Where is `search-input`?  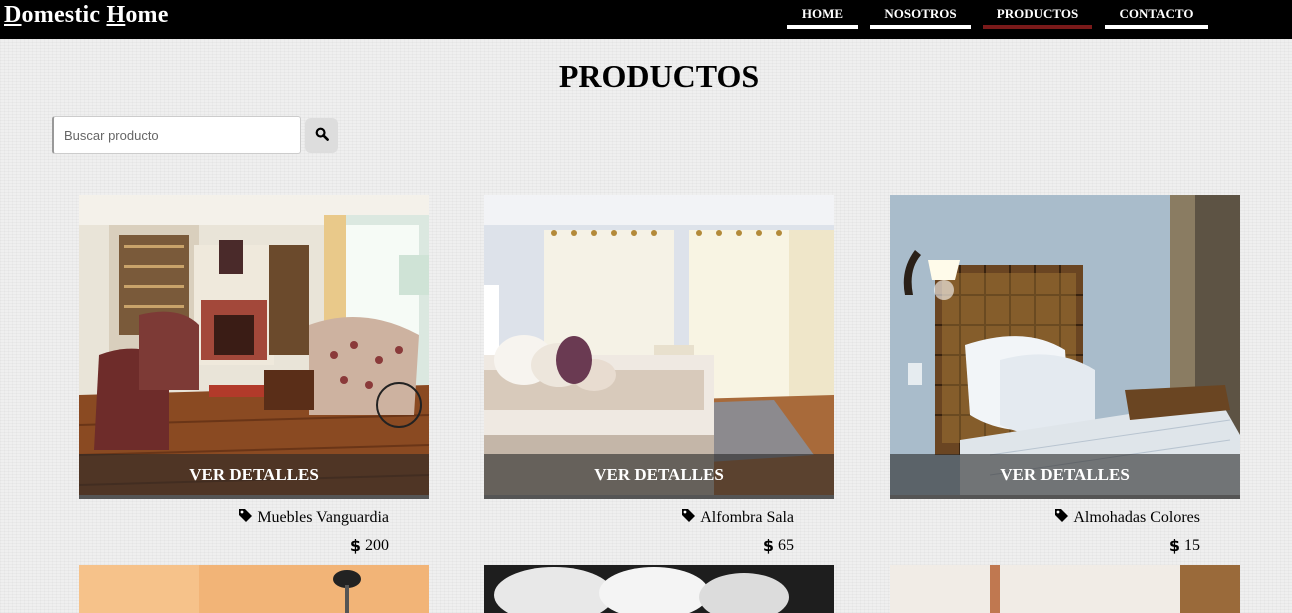 search-input is located at coordinates (176, 135).